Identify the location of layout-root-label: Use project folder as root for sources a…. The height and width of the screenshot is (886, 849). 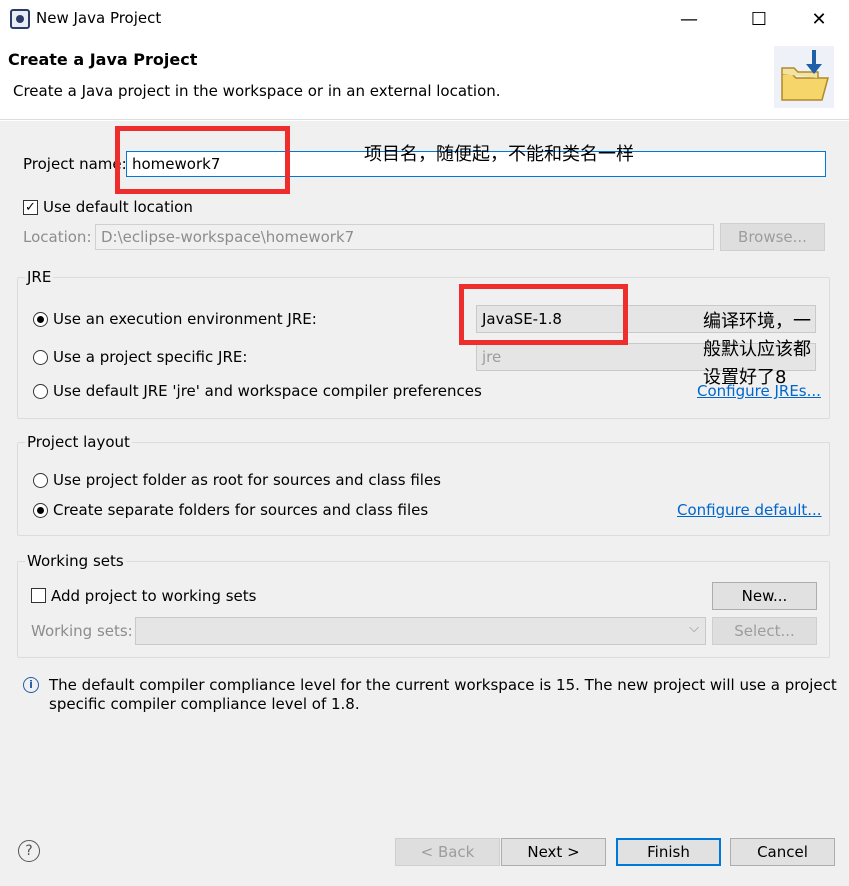
(247, 480).